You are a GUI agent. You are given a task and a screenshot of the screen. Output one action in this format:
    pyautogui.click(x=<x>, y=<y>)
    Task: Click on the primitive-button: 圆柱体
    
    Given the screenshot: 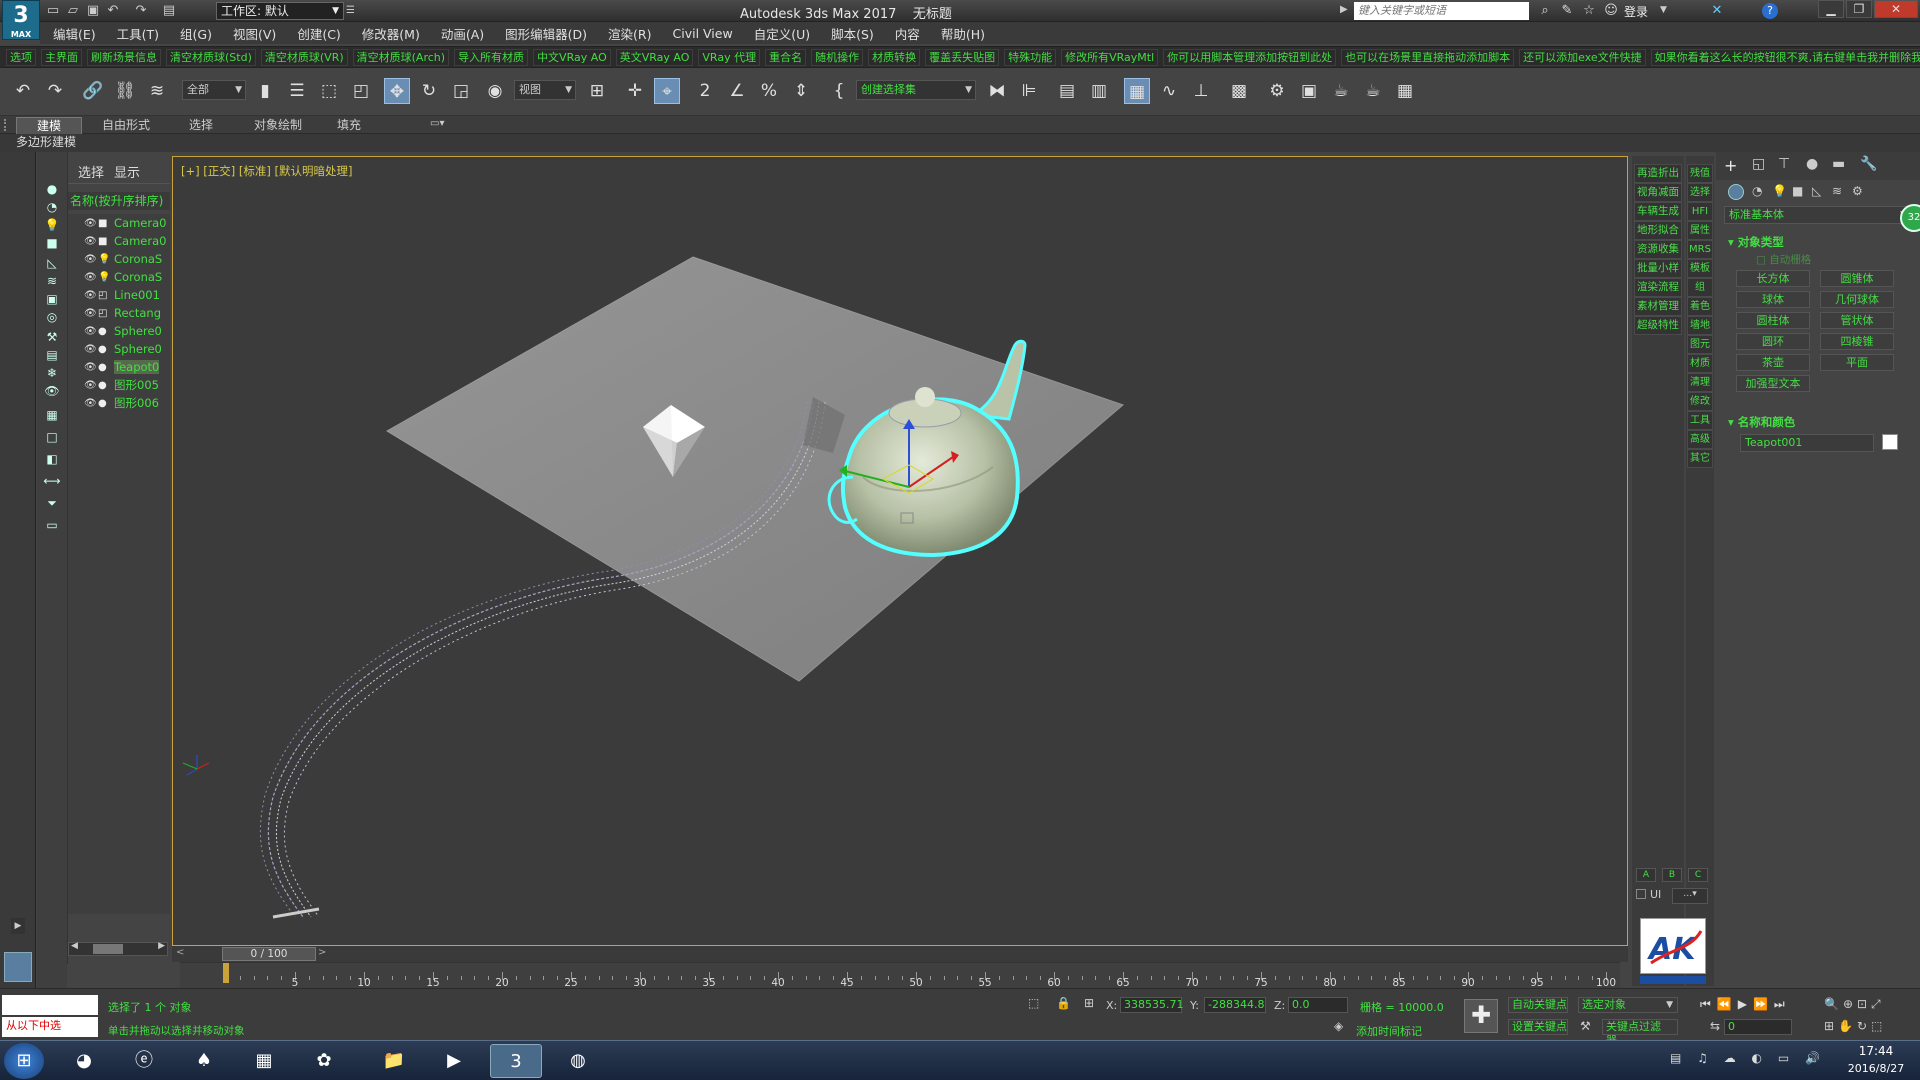 What is the action you would take?
    pyautogui.click(x=1773, y=320)
    